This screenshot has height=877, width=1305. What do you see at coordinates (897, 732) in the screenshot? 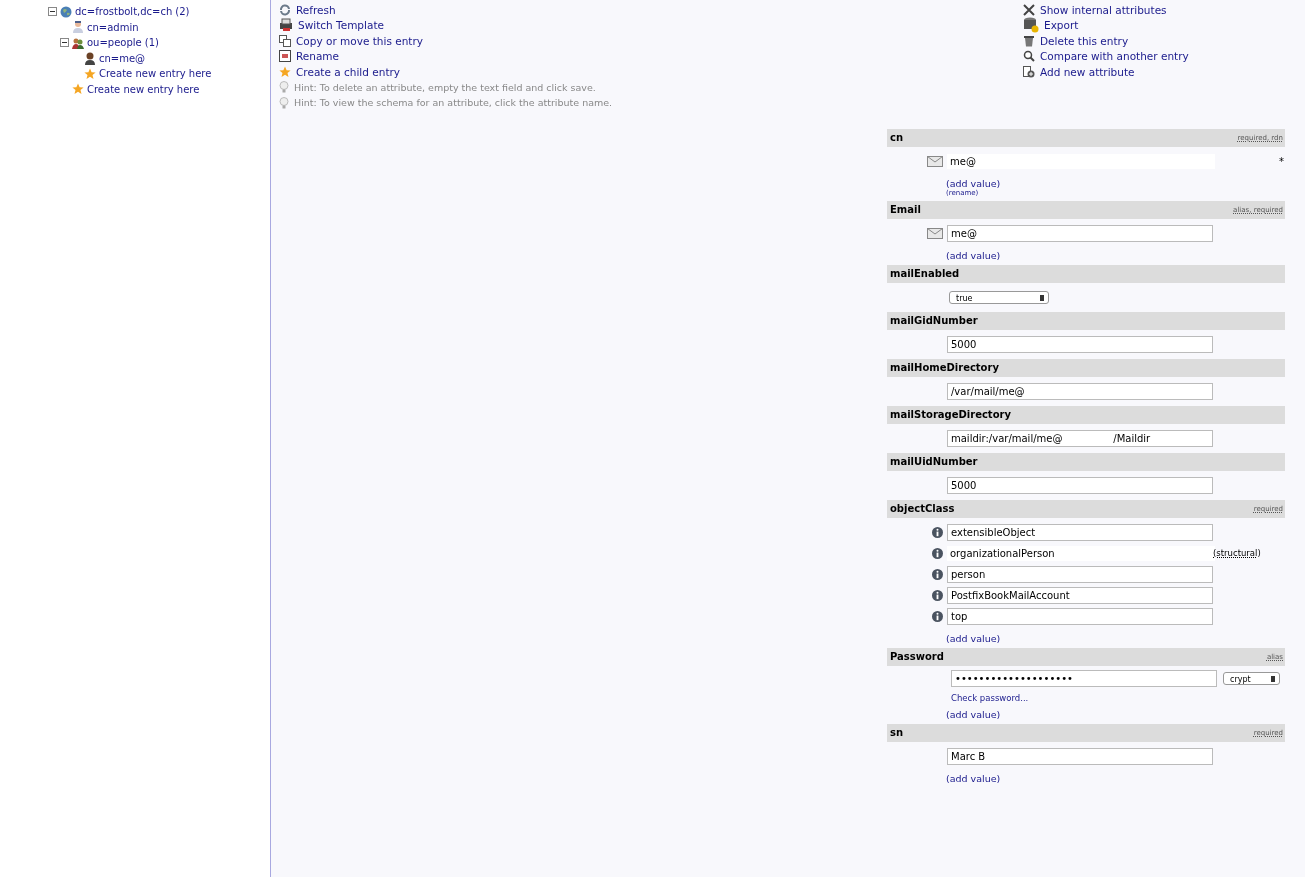
I see `attribute-name: sn` at bounding box center [897, 732].